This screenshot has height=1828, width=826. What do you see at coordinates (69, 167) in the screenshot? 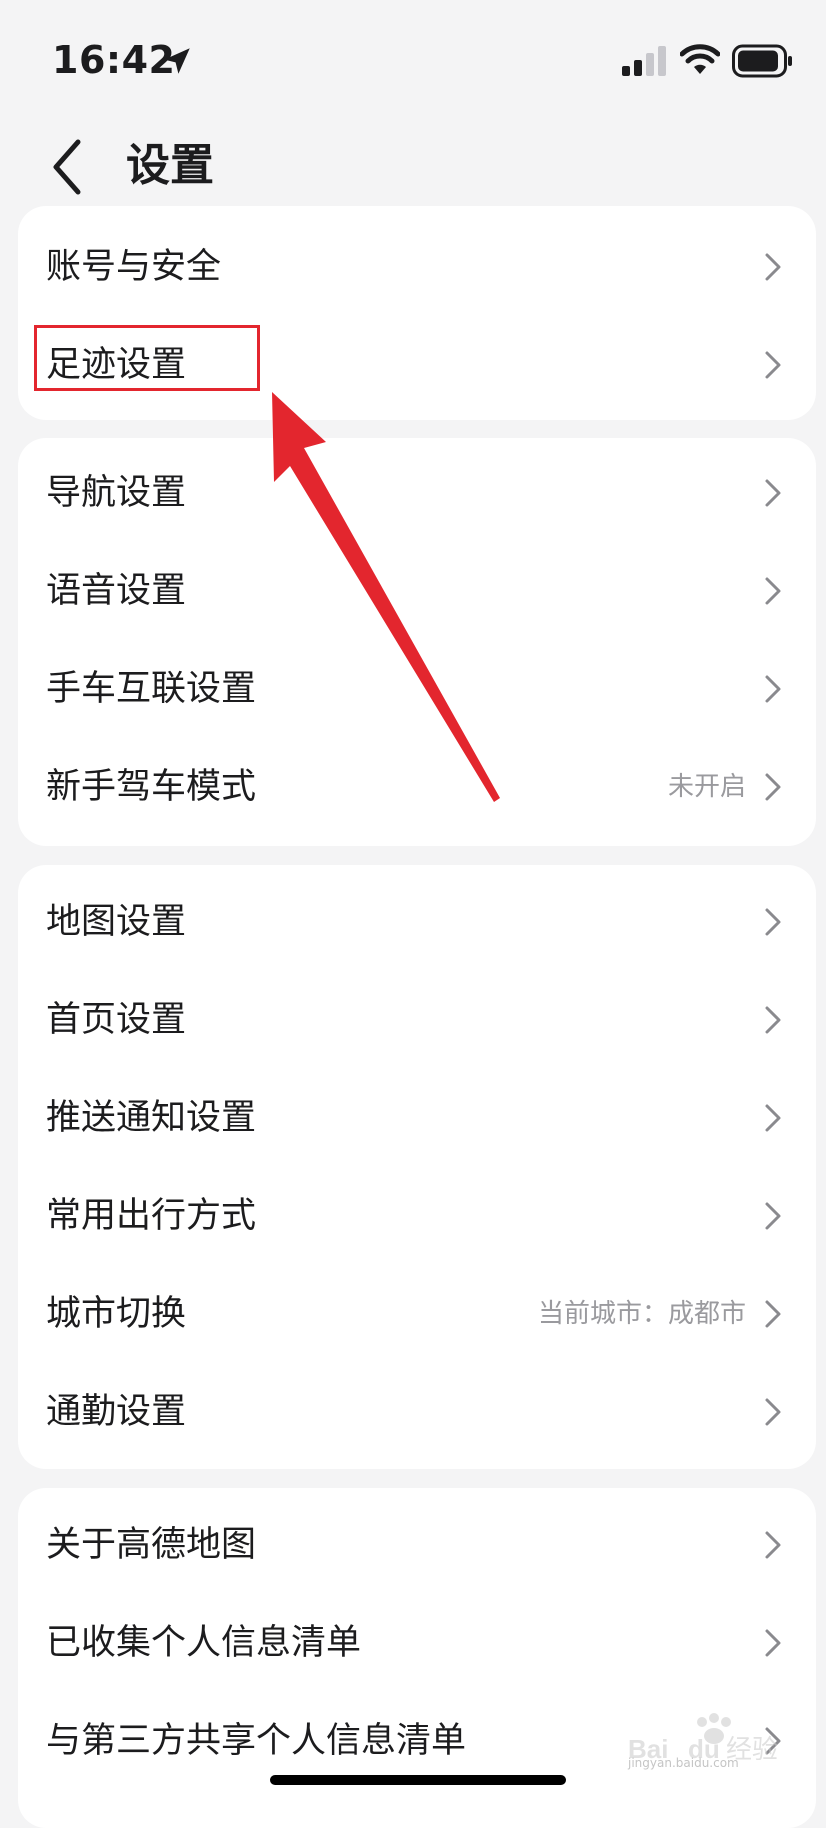
I see `back-chevron-left-icon` at bounding box center [69, 167].